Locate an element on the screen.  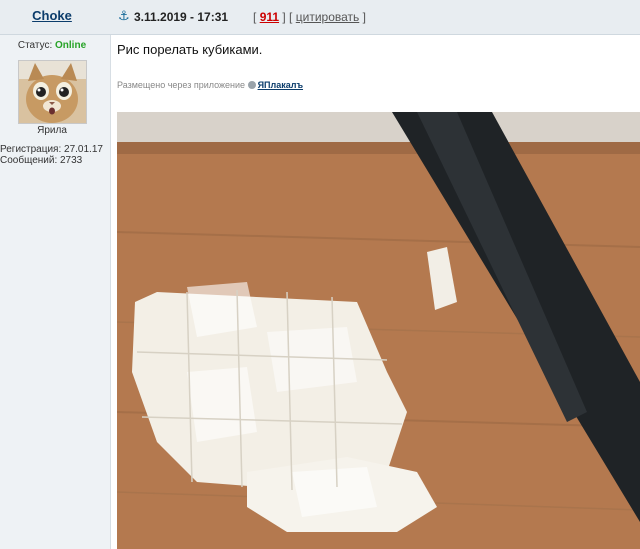
app-link: ЯПлакалъ is located at coordinates (280, 85).